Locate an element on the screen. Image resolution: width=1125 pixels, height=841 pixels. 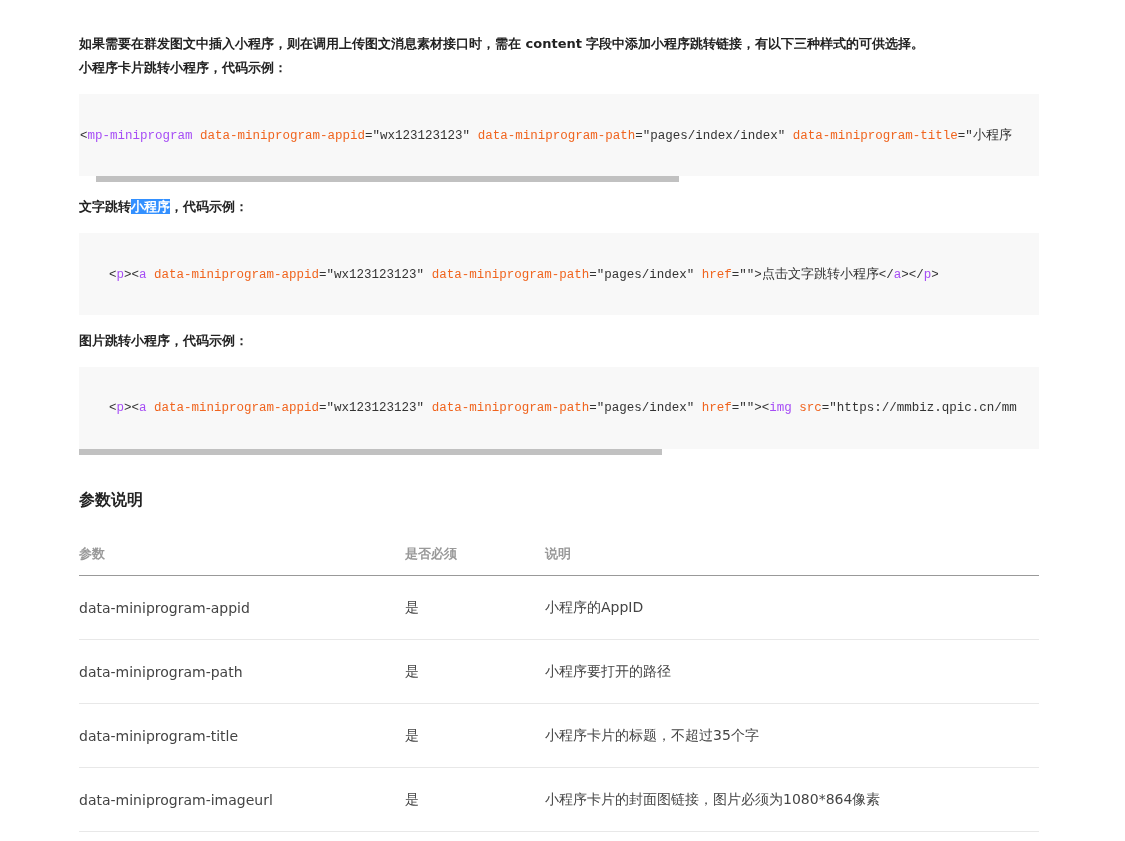
example-heading: 图片跳转小程序，代码示例： is located at coordinates (164, 341).